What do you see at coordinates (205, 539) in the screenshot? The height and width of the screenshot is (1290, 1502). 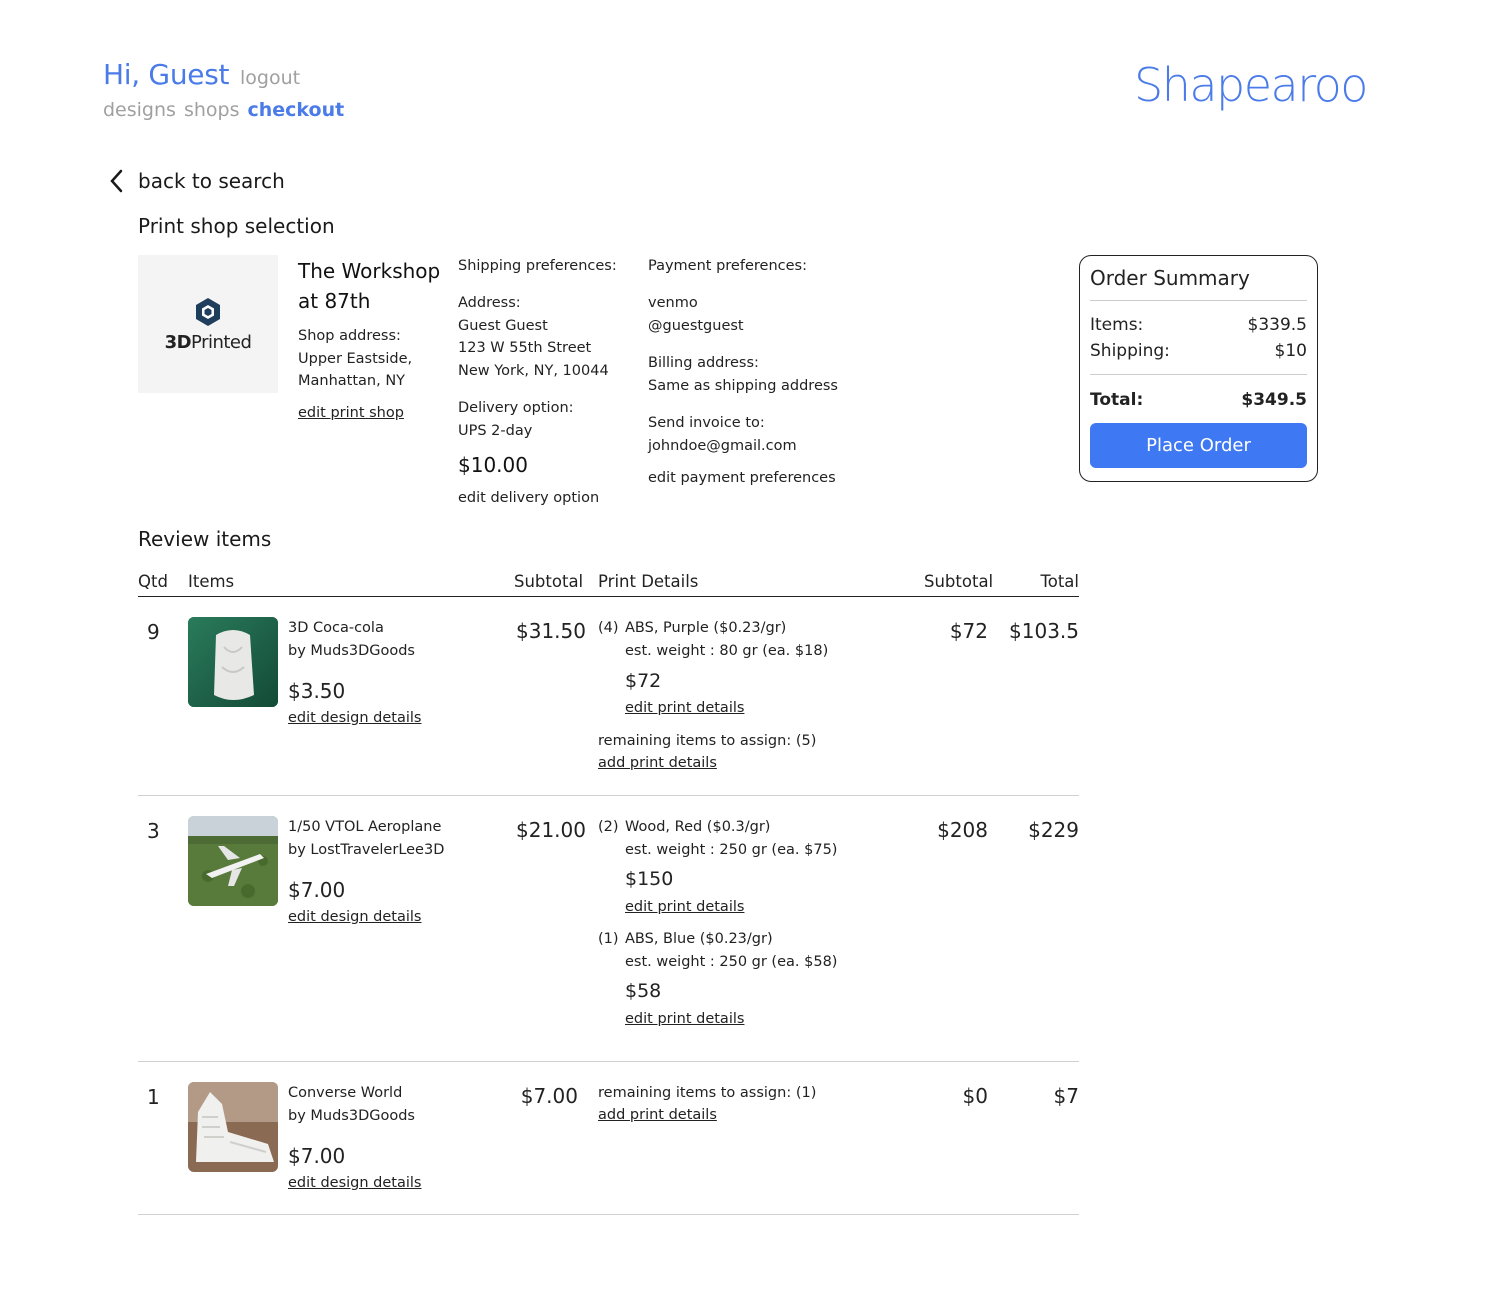 I see `section-title-review: Review items` at bounding box center [205, 539].